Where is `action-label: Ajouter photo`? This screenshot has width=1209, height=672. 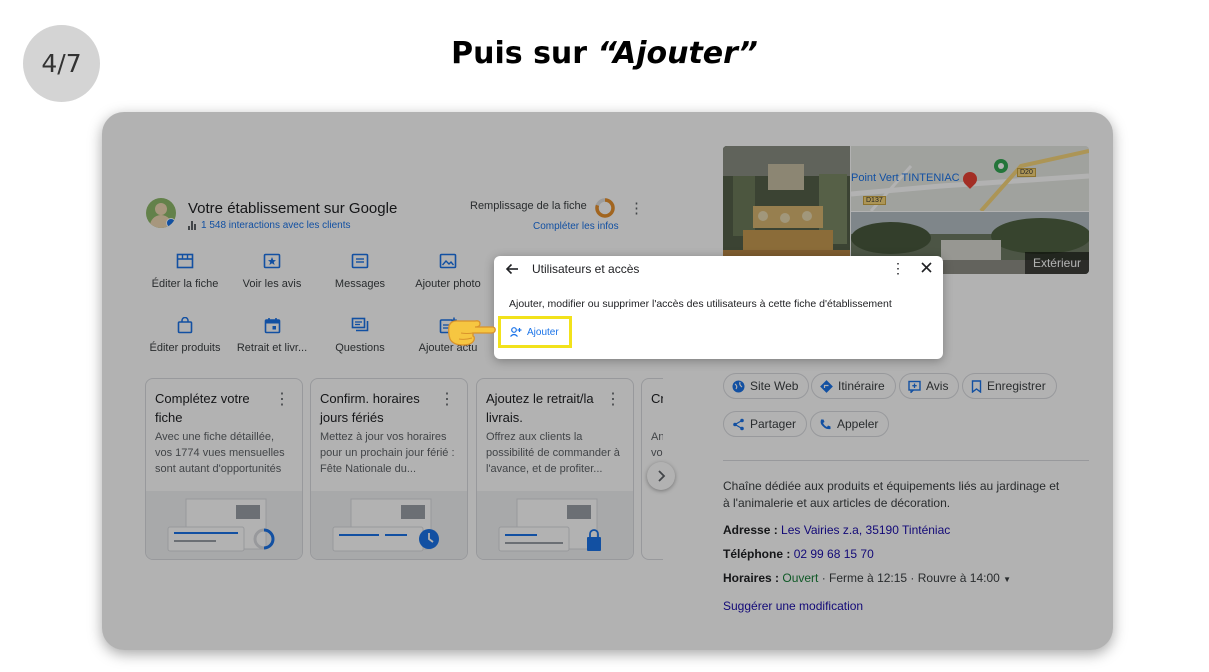
action-label: Ajouter photo is located at coordinates (448, 284).